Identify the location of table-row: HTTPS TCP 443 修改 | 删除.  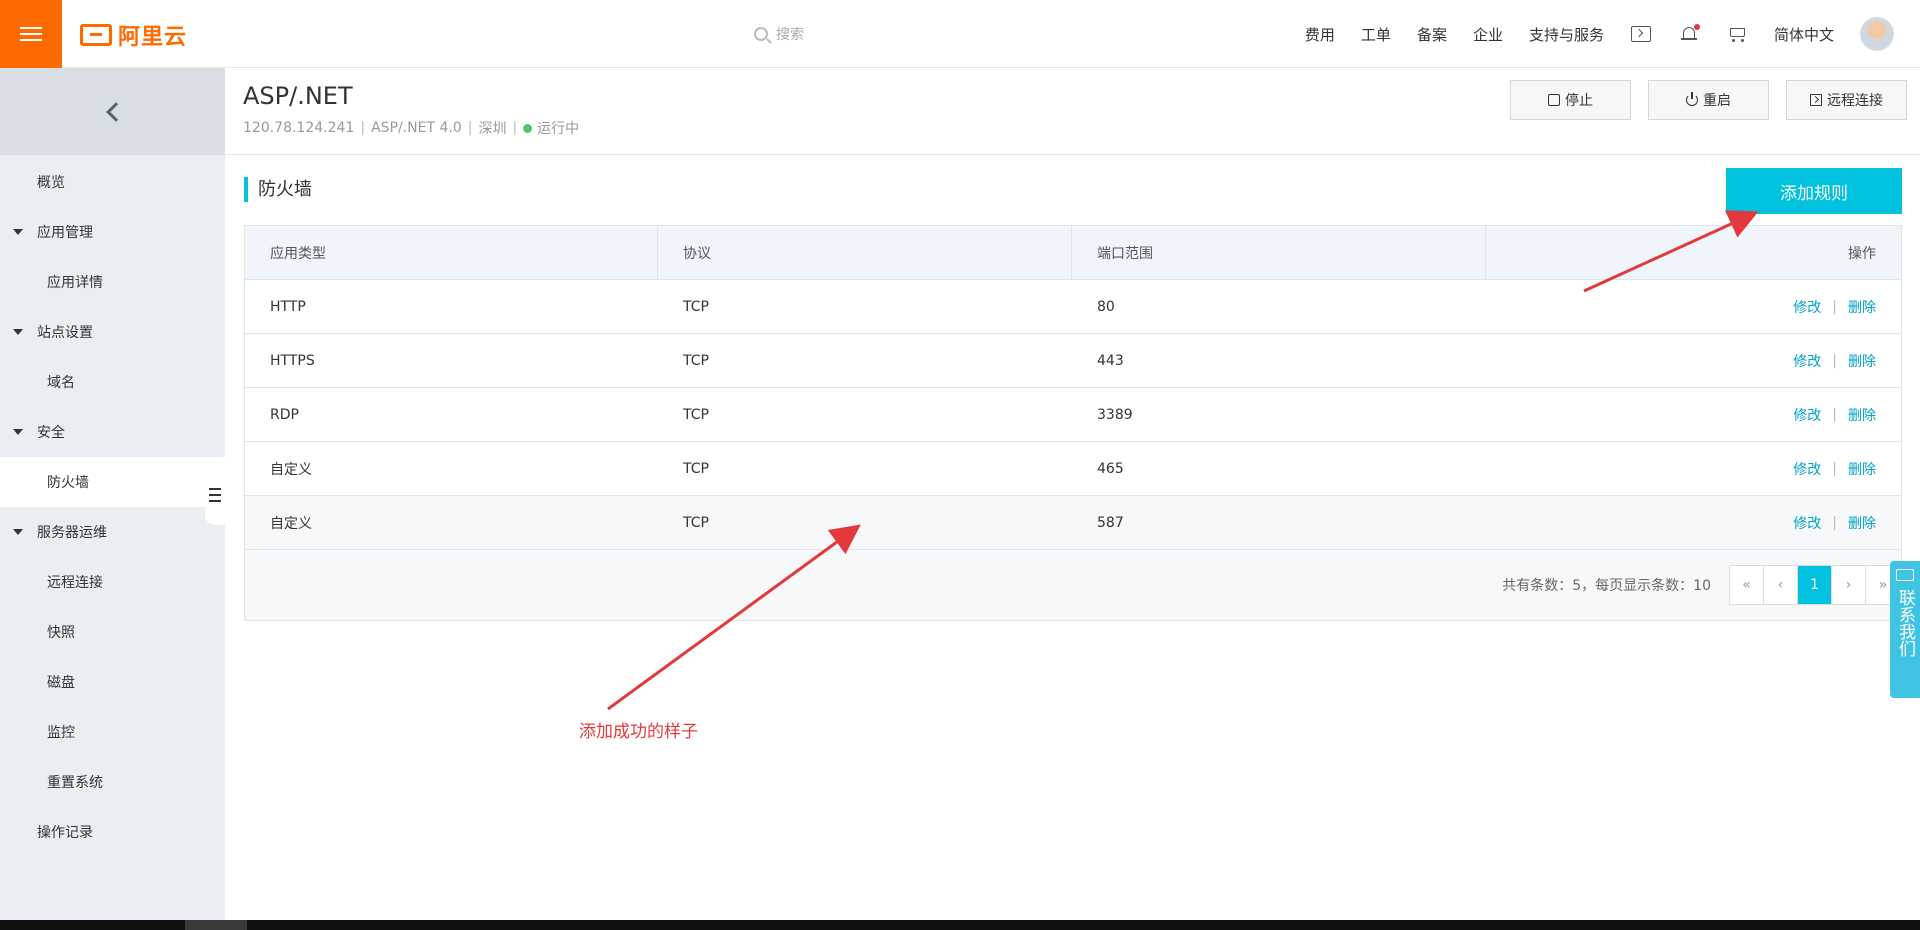
(1073, 361).